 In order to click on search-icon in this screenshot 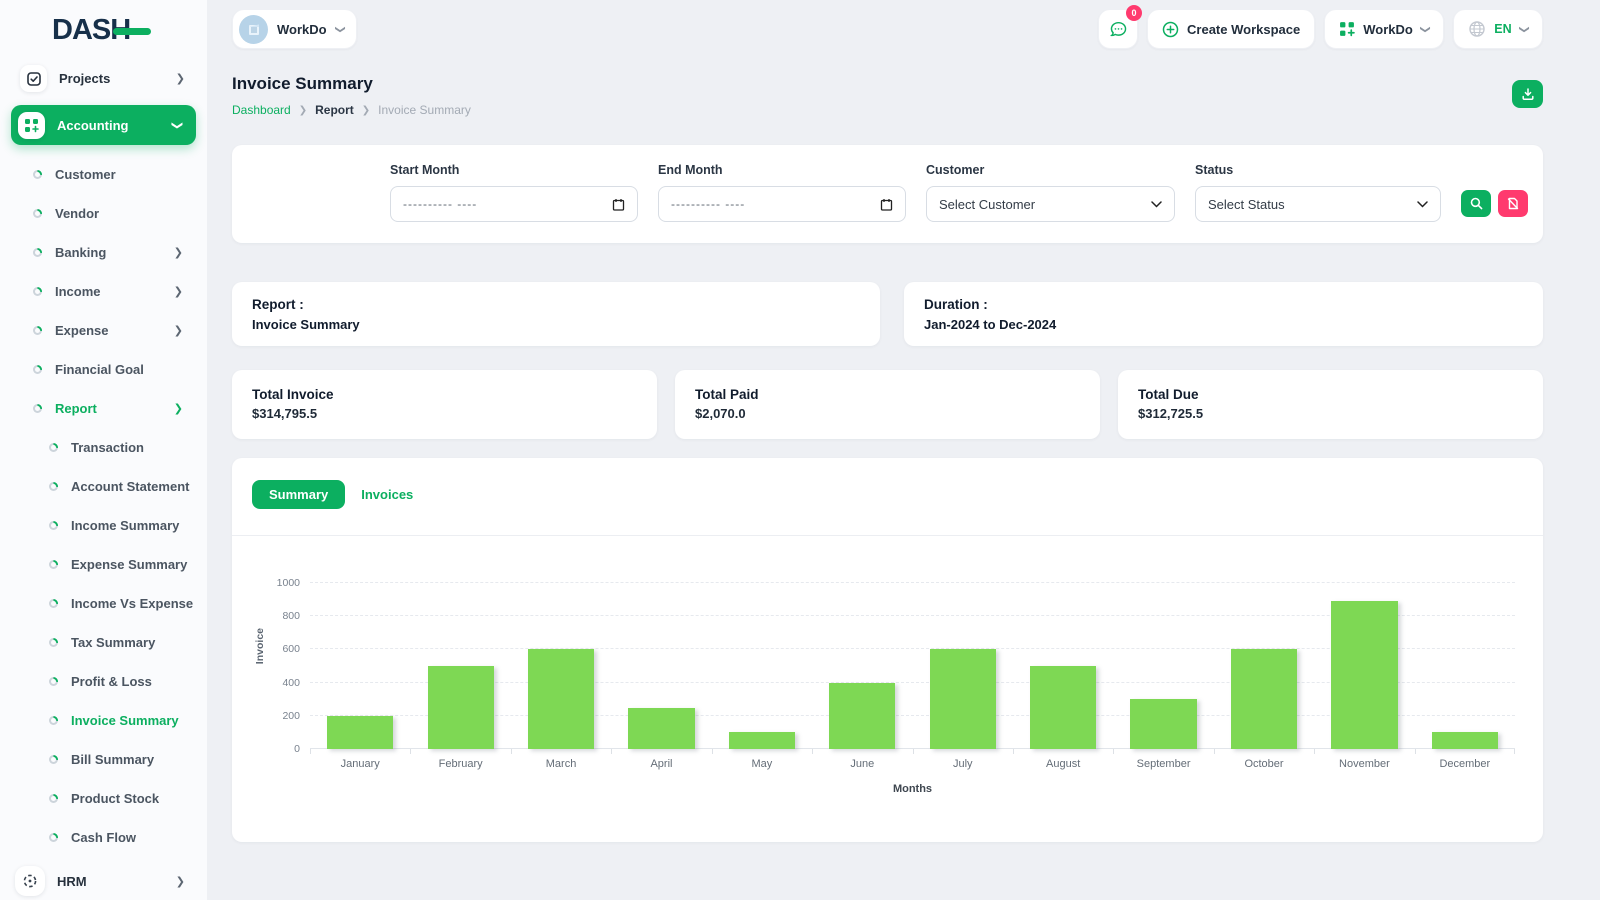, I will do `click(1476, 203)`.